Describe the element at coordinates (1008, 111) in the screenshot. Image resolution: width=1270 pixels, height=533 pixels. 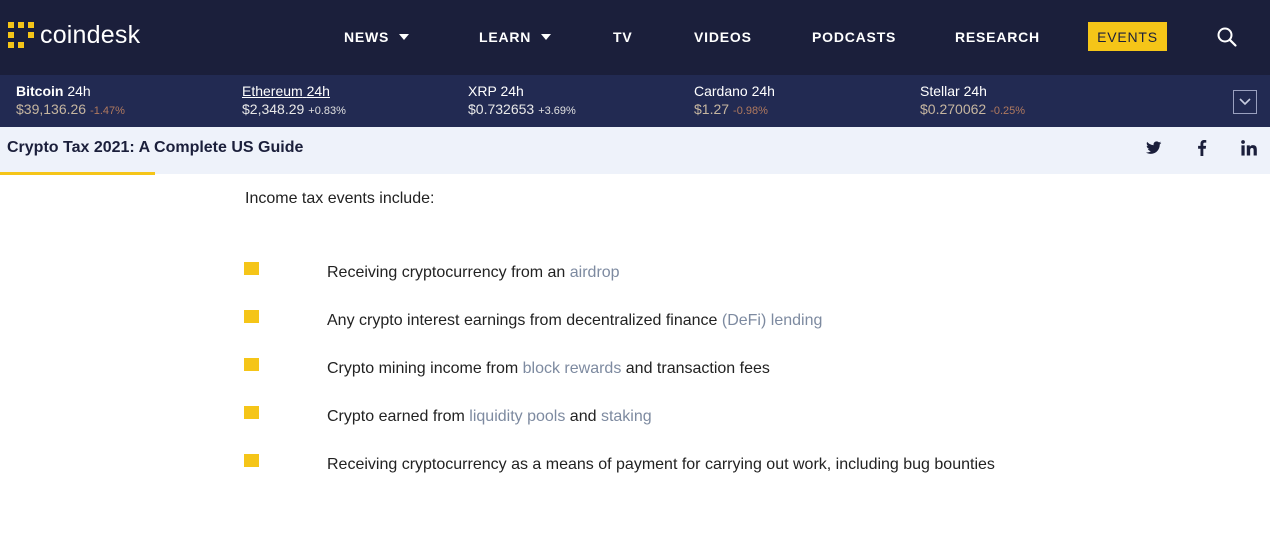
I see `ticker-change: -0.25%` at that location.